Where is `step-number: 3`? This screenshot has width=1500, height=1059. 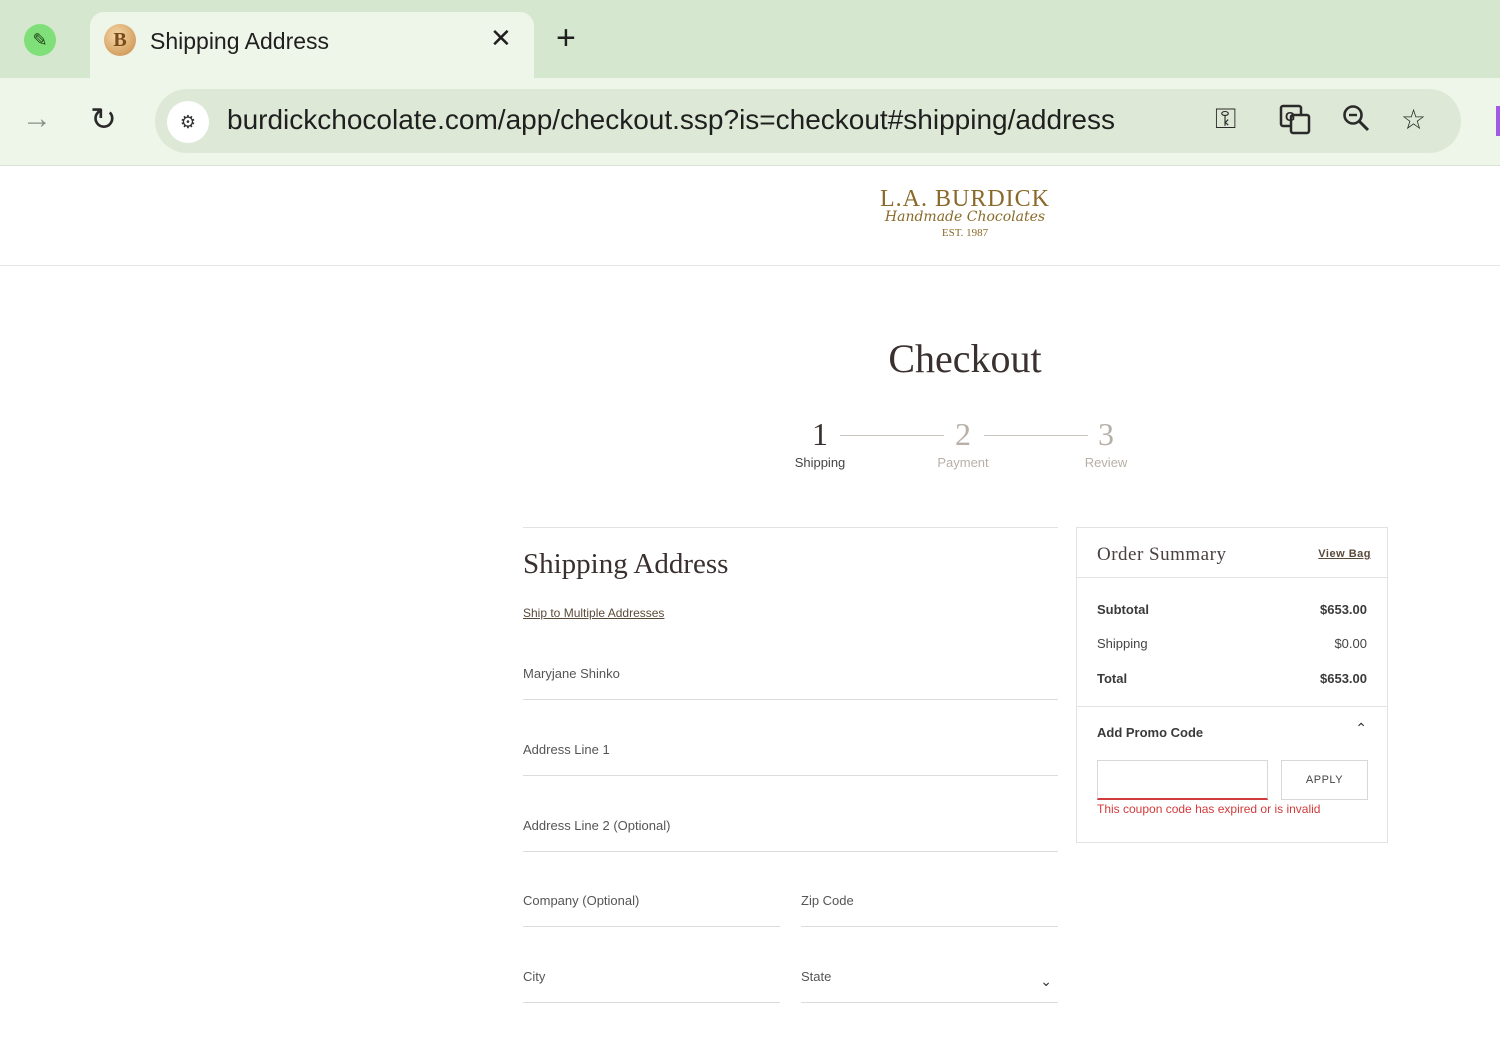
step-number: 3 is located at coordinates (1106, 434).